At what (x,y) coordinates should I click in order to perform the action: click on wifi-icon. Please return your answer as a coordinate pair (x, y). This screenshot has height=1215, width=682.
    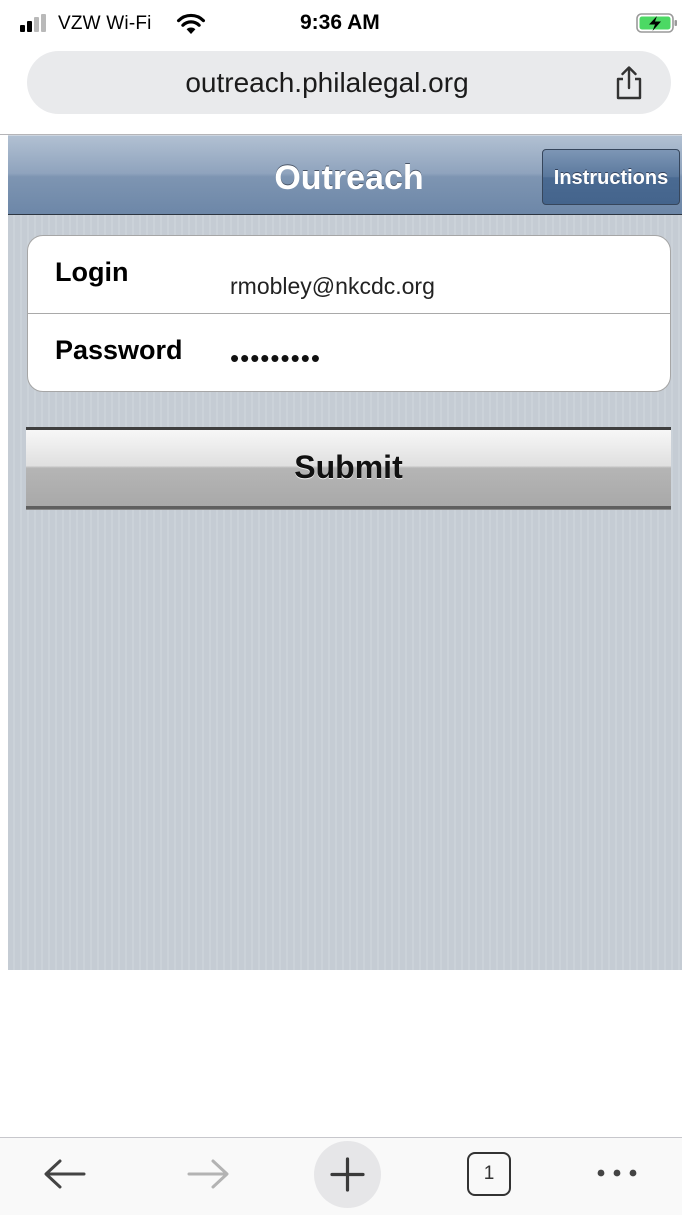
    Looking at the image, I should click on (191, 23).